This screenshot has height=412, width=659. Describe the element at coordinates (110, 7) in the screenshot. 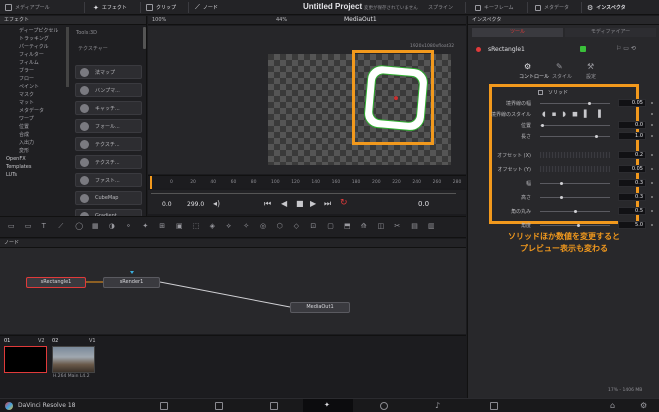

I see `effects-button: ✦ エフェクト` at that location.